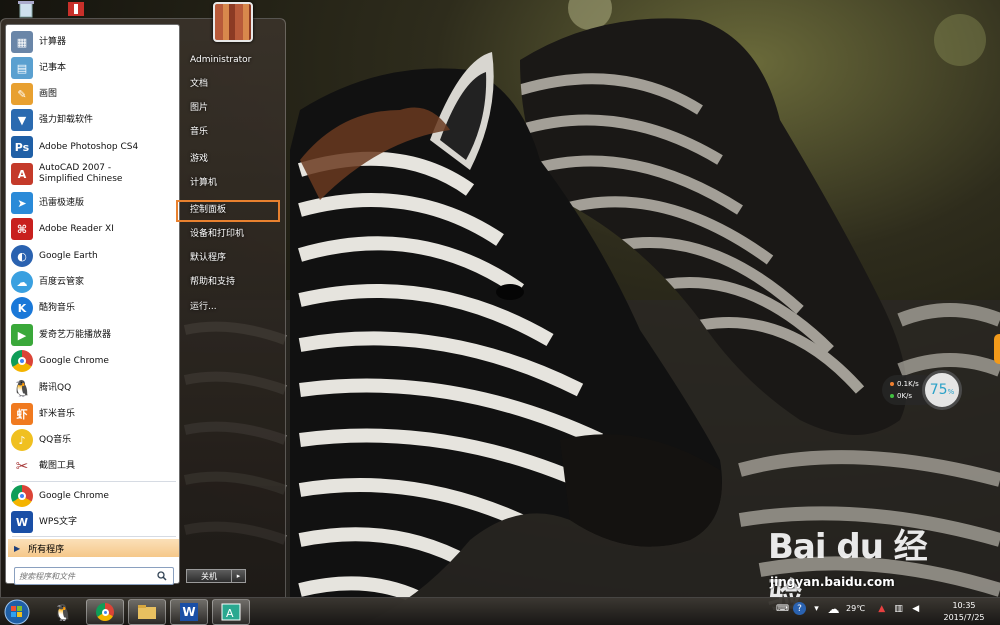 The image size is (1000, 625). What do you see at coordinates (938, 390) in the screenshot?
I see `memory-percent: 75` at bounding box center [938, 390].